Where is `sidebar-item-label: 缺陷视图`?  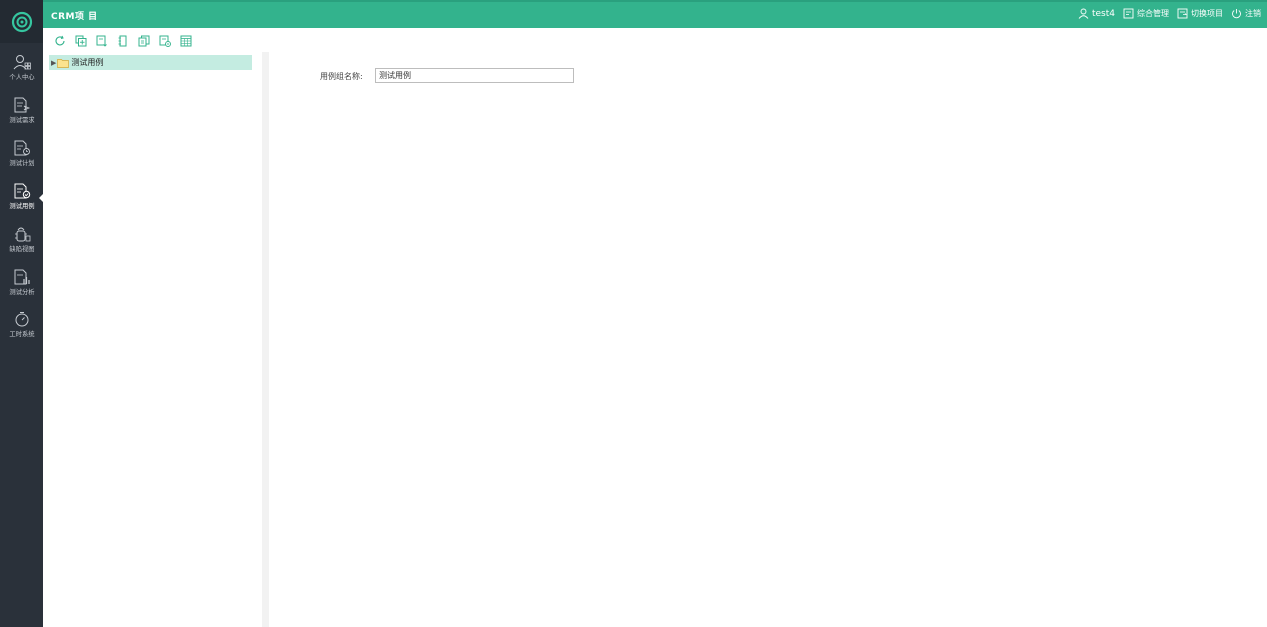
sidebar-item-label: 缺陷视图 is located at coordinates (21, 249).